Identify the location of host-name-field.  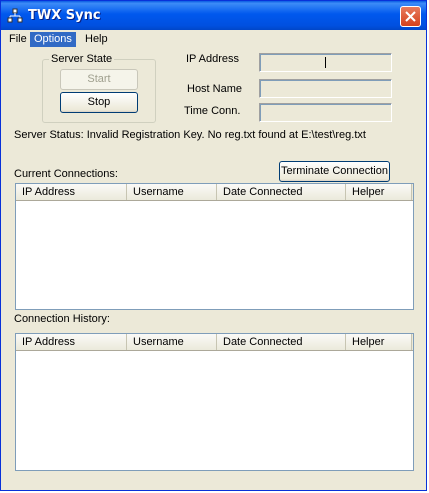
(325, 88).